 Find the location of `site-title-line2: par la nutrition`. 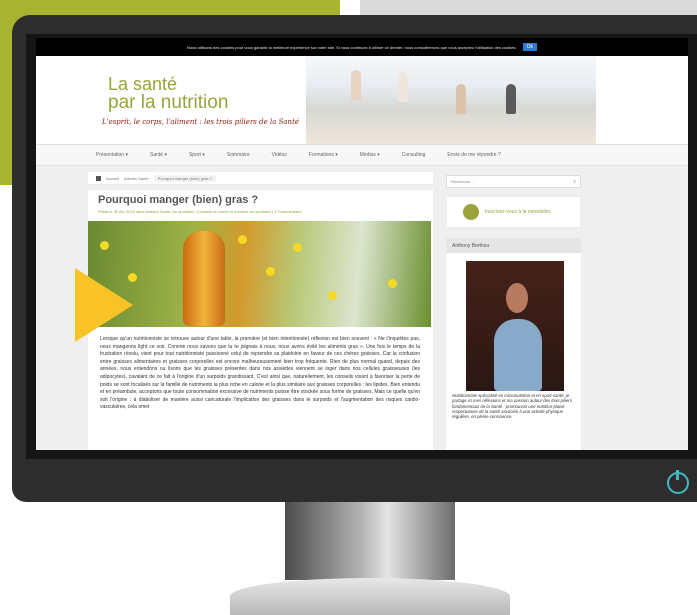

site-title-line2: par la nutrition is located at coordinates (168, 103).